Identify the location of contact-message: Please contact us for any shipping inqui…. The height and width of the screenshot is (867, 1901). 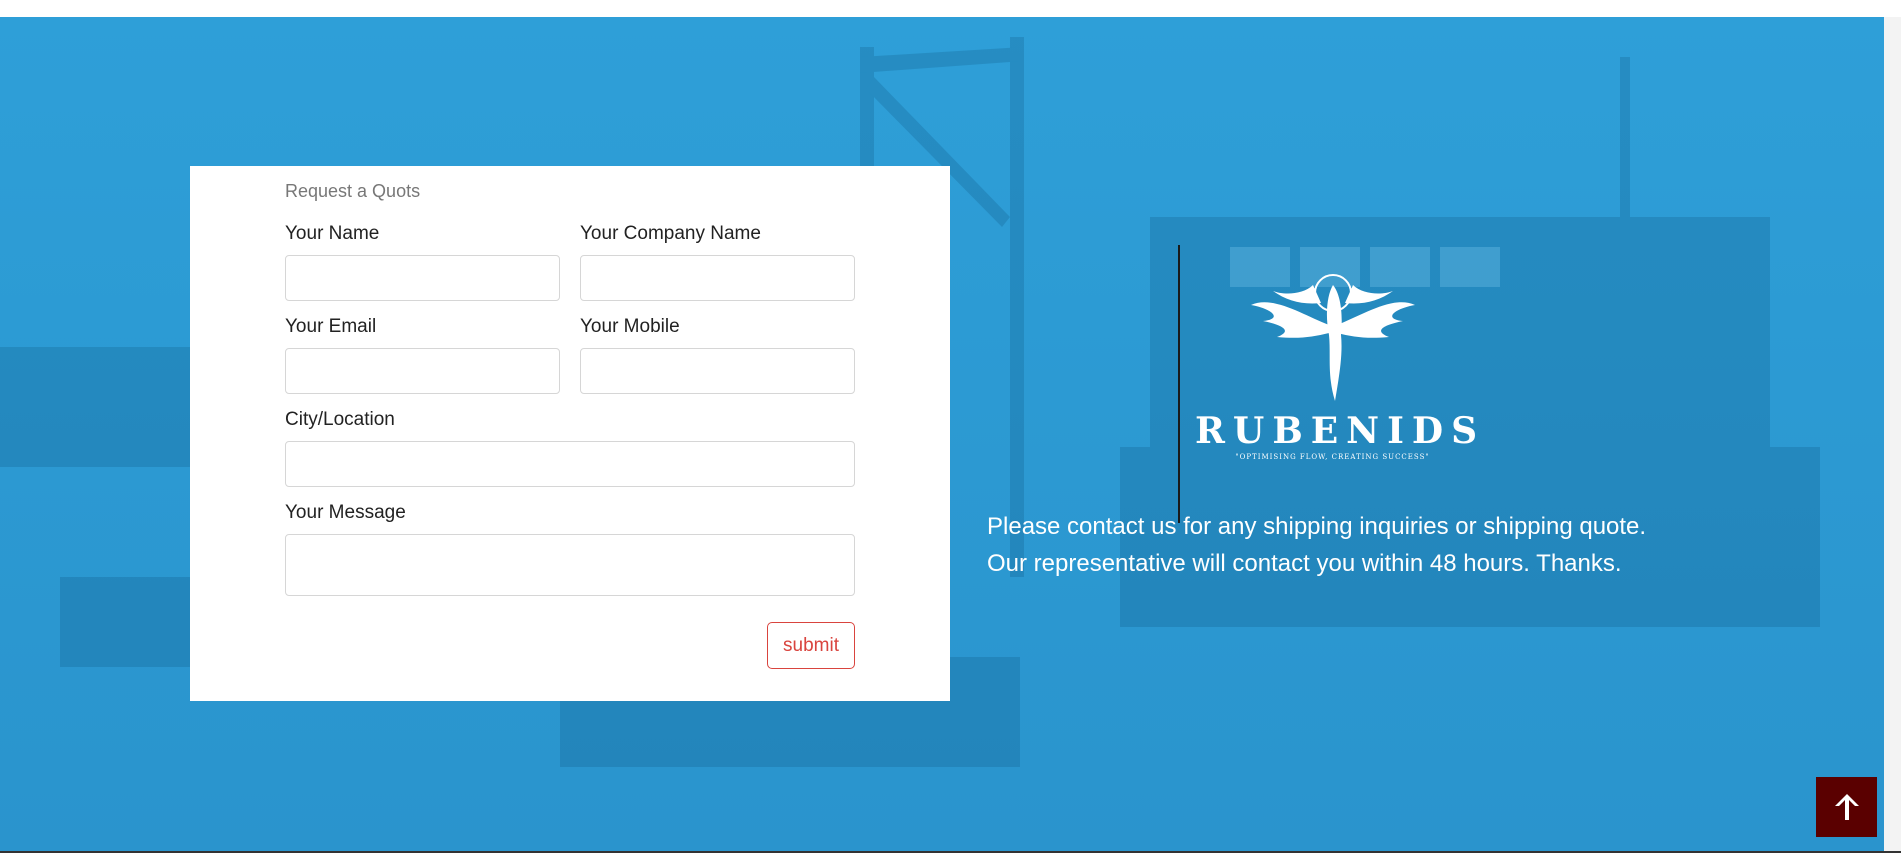
(1317, 545).